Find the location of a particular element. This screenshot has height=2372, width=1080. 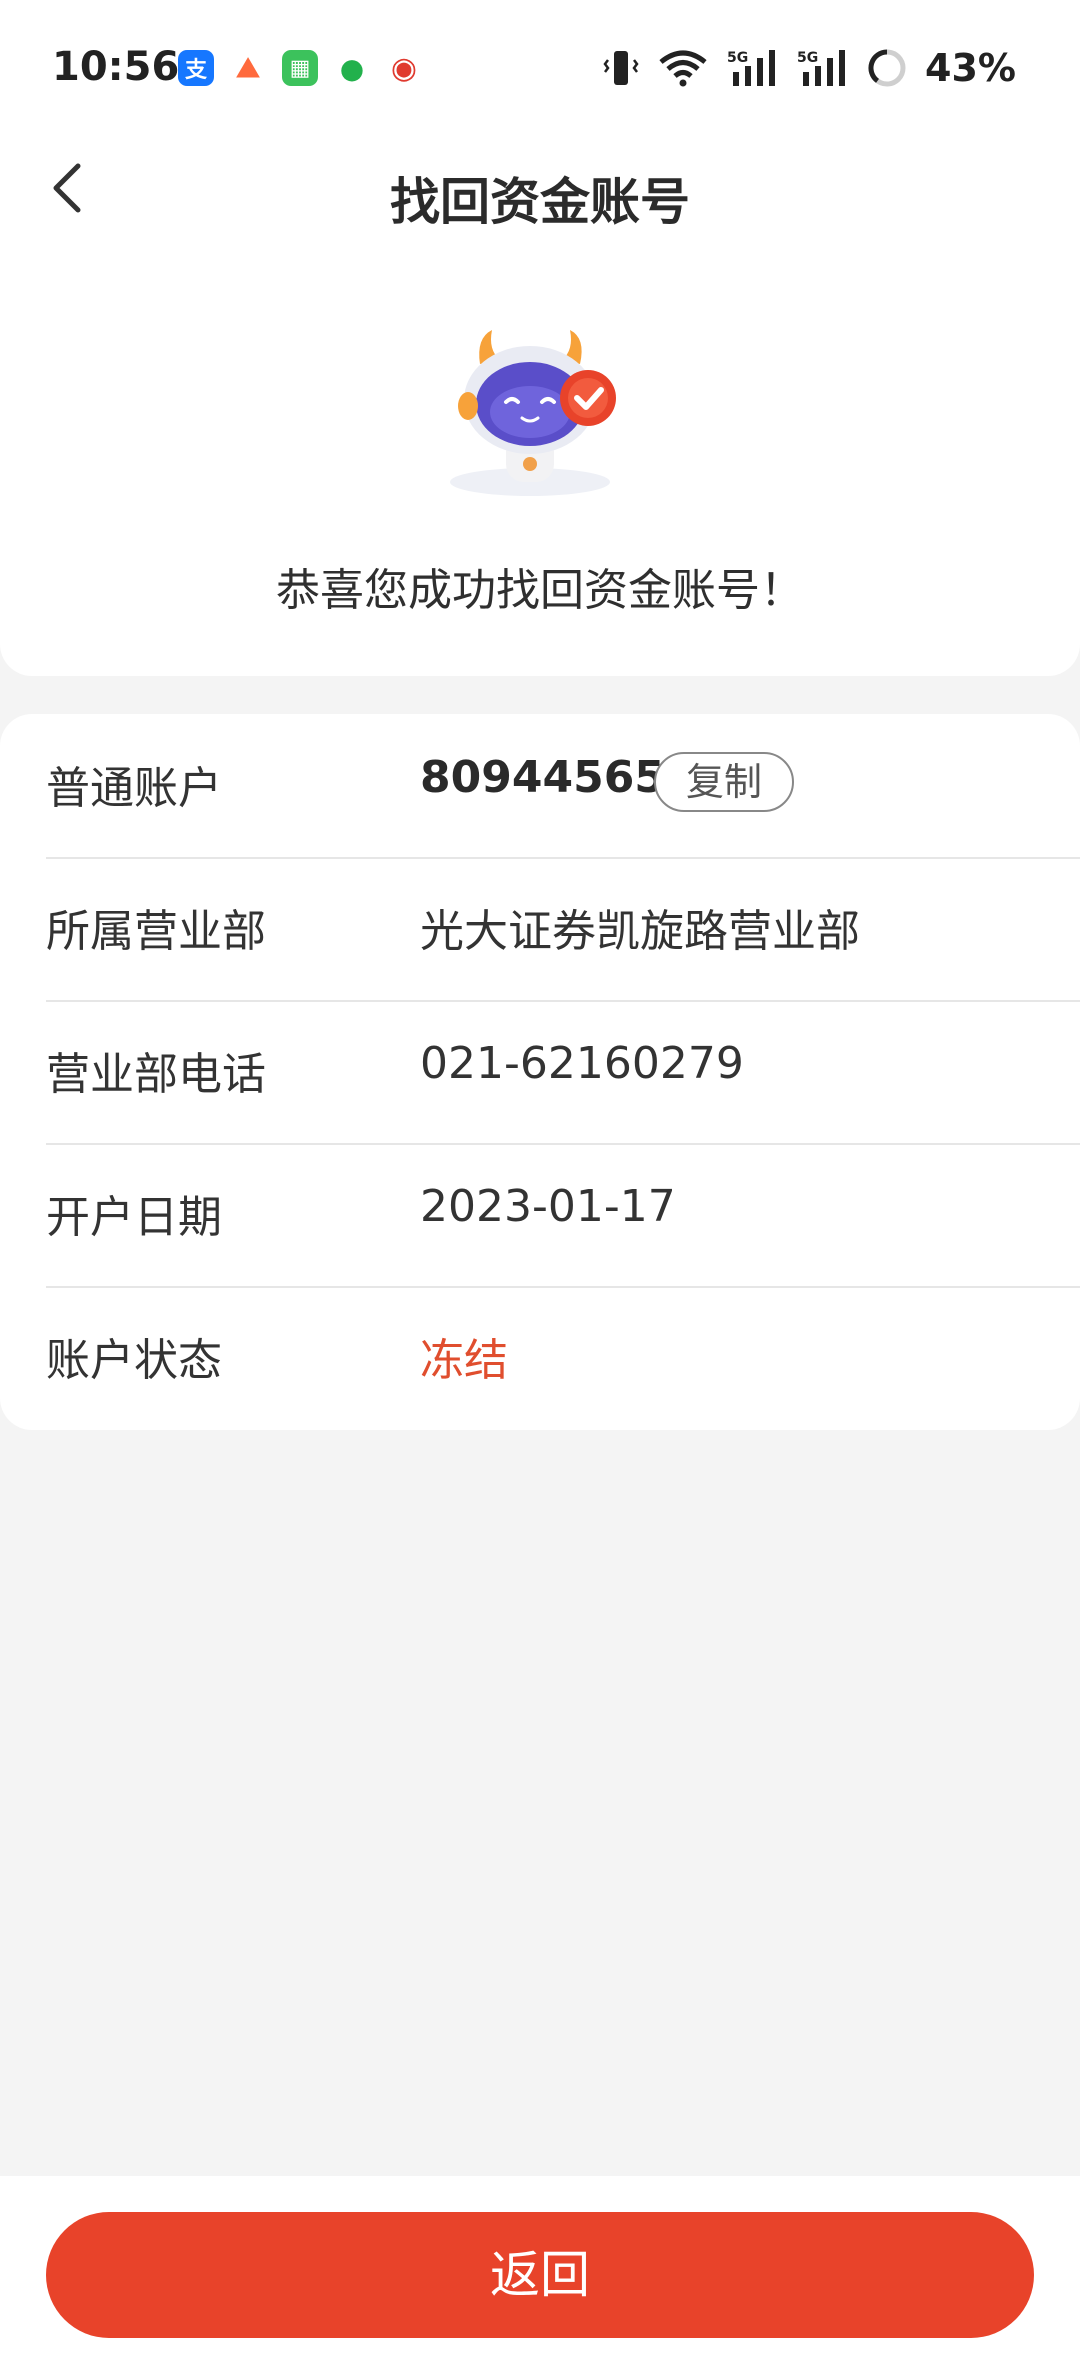

notification-icons: 支 ⛰ ▦ ● ◉ is located at coordinates (300, 68).